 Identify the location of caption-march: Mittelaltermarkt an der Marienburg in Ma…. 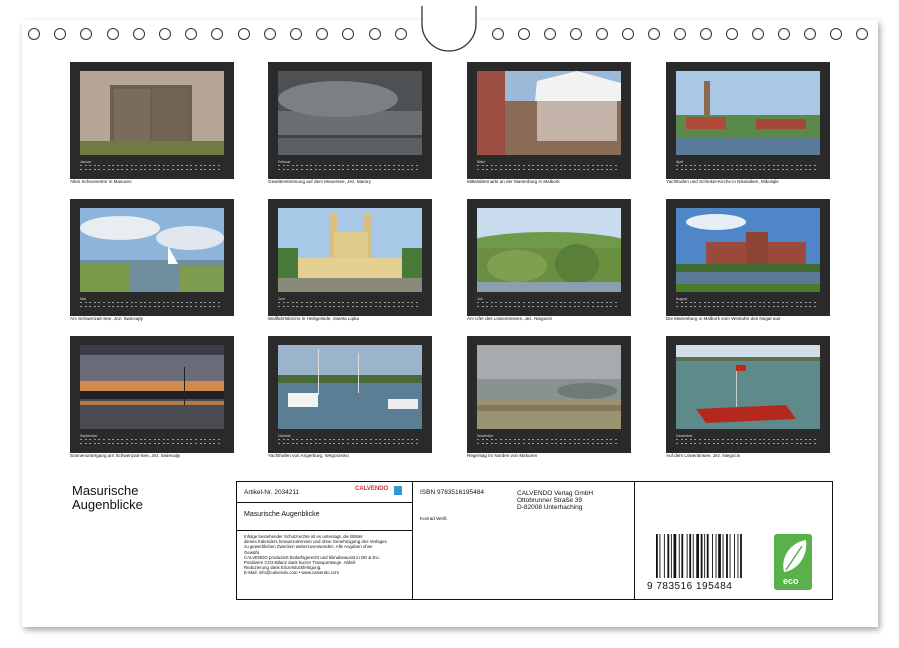
(513, 181).